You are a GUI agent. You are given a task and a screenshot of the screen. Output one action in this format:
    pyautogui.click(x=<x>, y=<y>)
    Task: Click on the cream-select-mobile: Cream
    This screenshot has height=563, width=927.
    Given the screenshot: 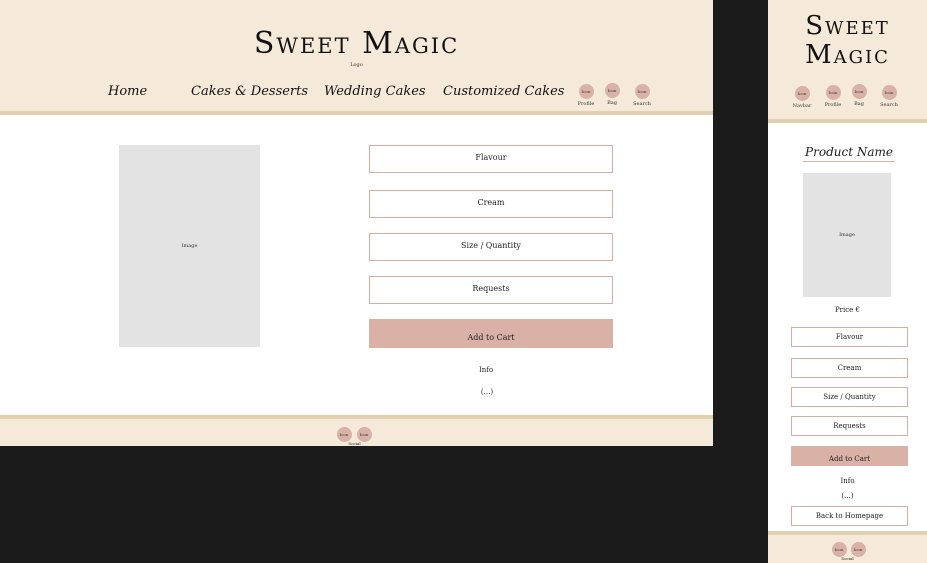 What is the action you would take?
    pyautogui.click(x=849, y=368)
    